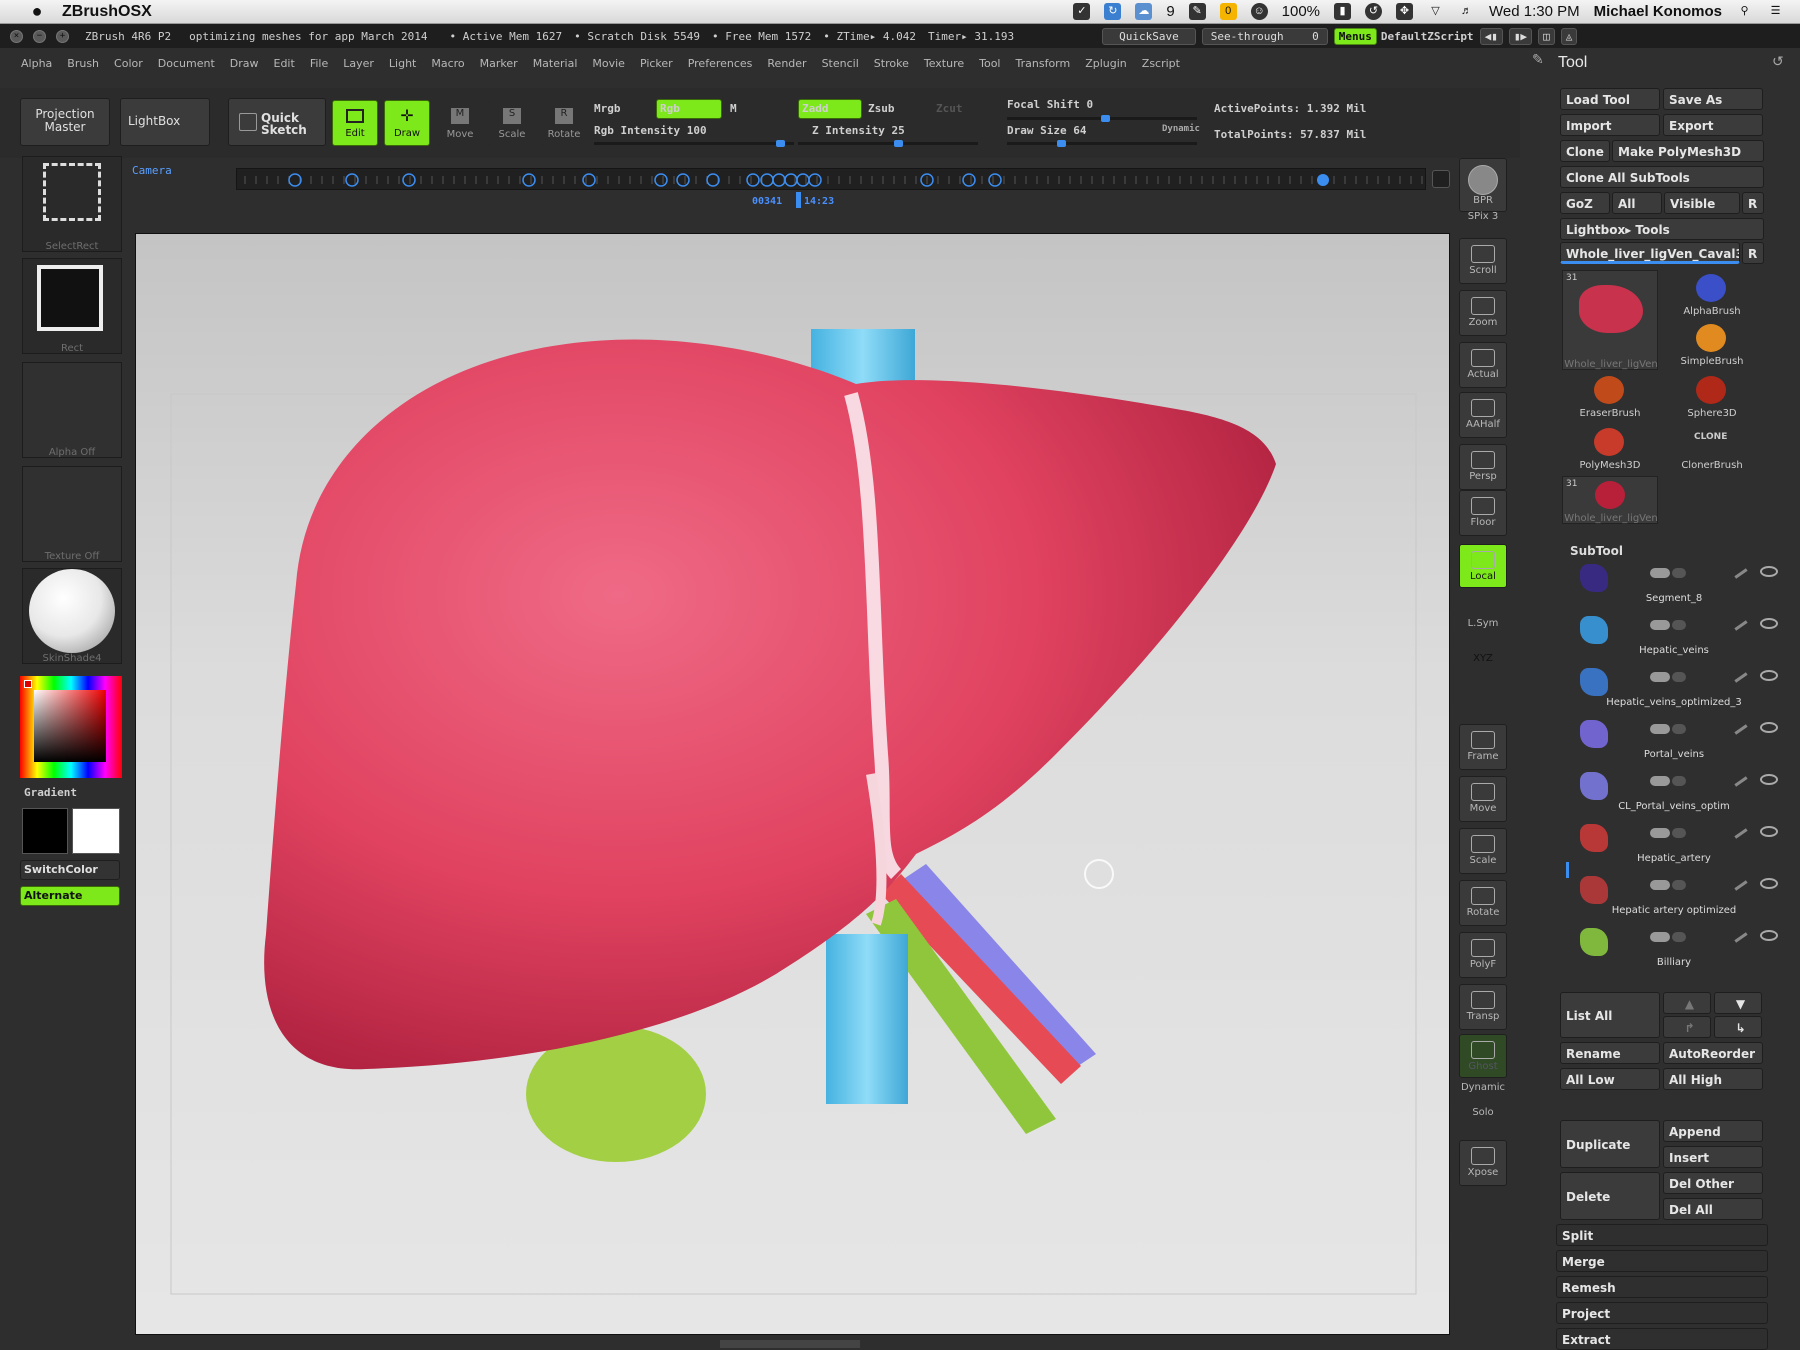  Describe the element at coordinates (152, 170) in the screenshot. I see `camera-label: Camera` at that location.